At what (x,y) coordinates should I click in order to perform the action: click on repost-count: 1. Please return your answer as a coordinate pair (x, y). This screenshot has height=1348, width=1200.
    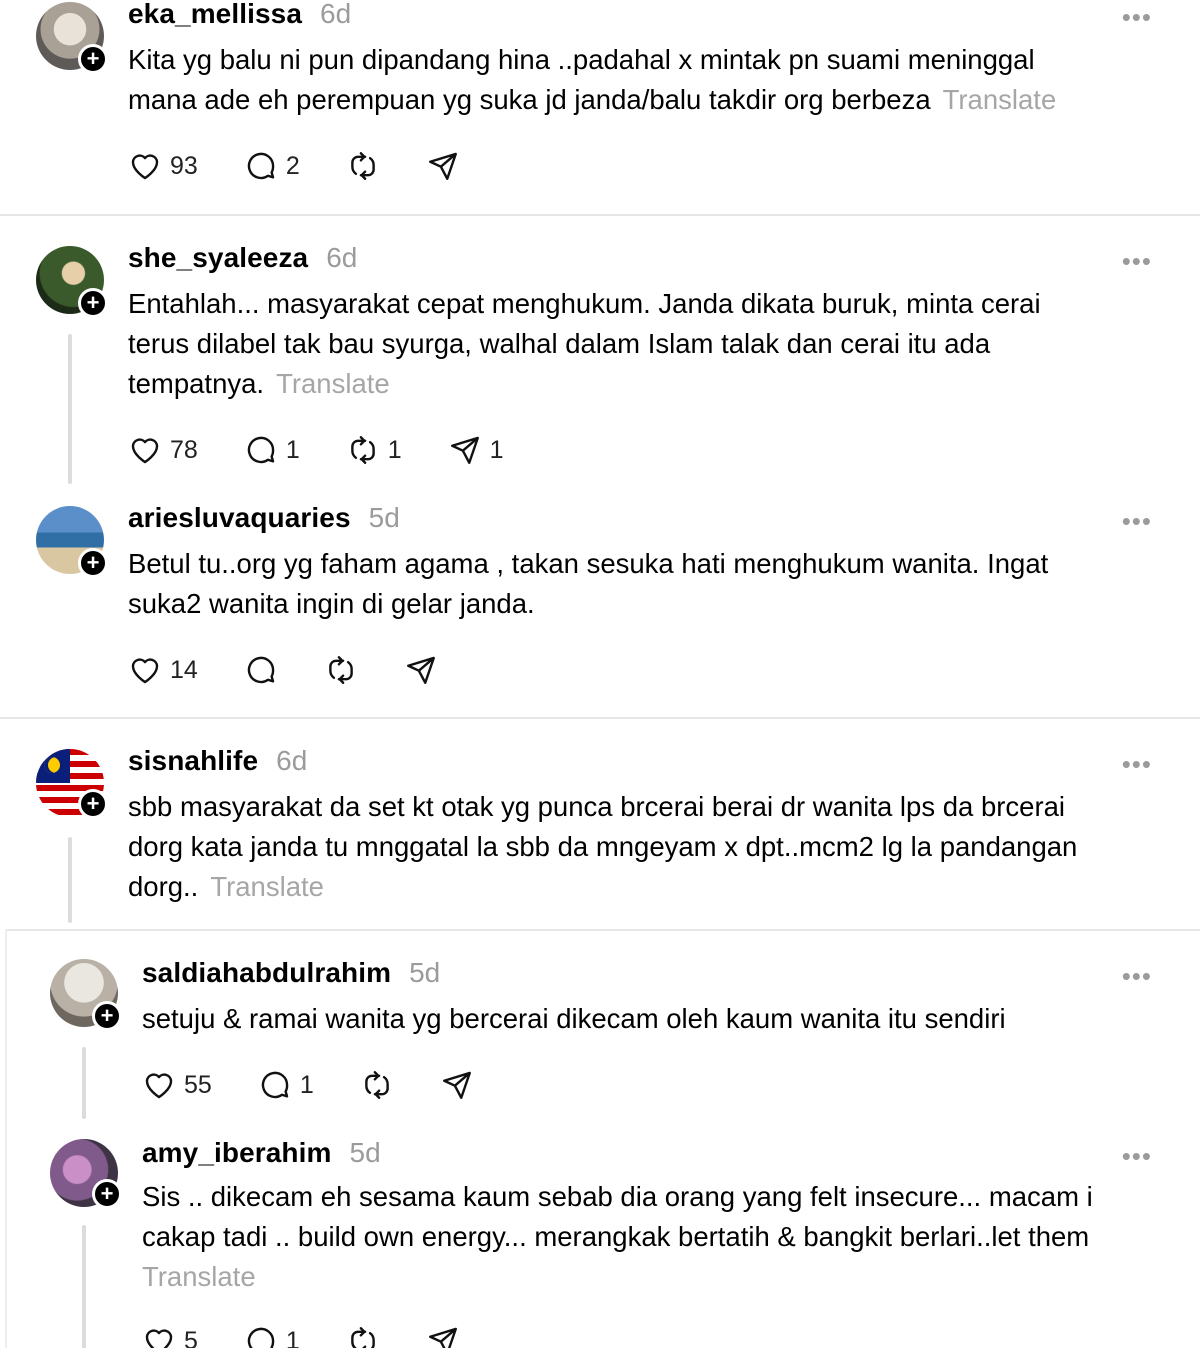
    Looking at the image, I should click on (394, 449).